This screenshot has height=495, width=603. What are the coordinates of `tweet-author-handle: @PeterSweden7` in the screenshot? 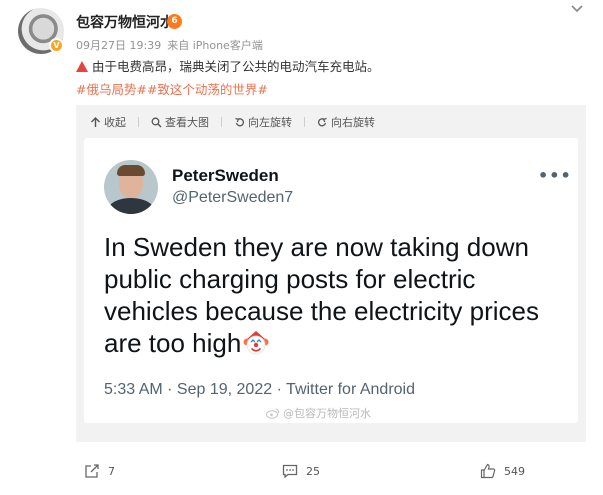 It's located at (233, 197).